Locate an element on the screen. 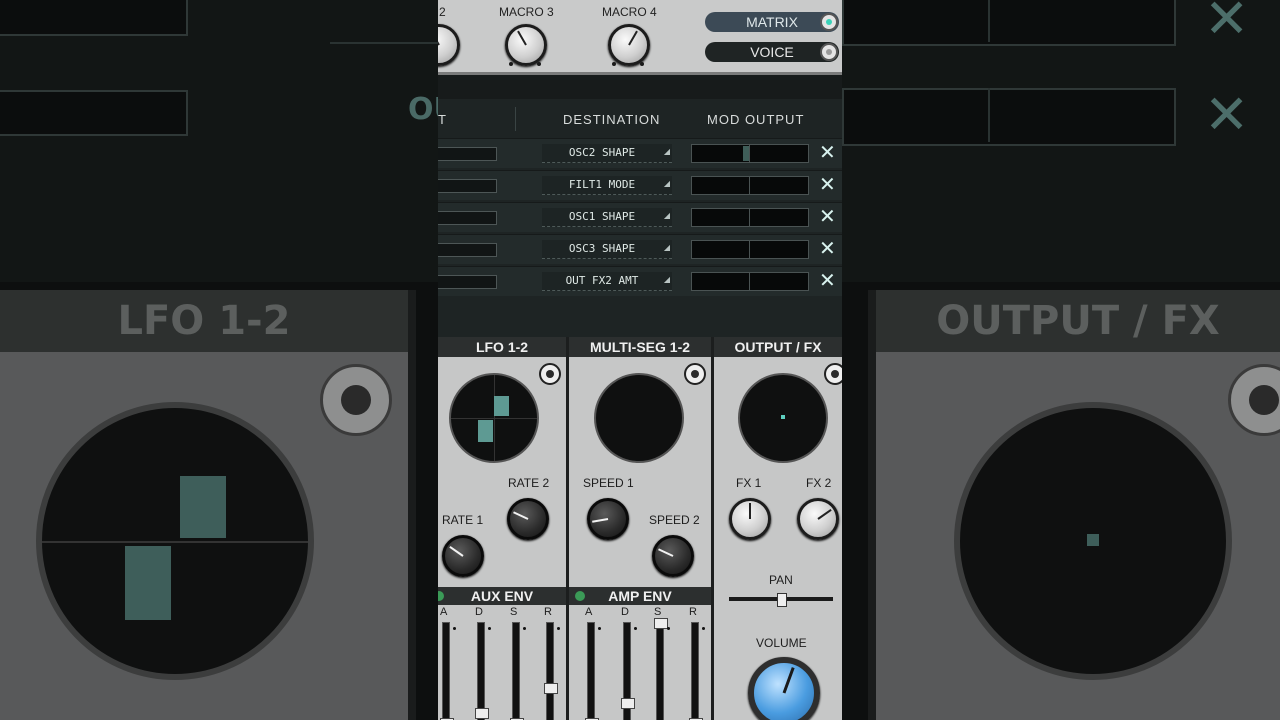  aux-env-a-slider is located at coordinates (447, 671).